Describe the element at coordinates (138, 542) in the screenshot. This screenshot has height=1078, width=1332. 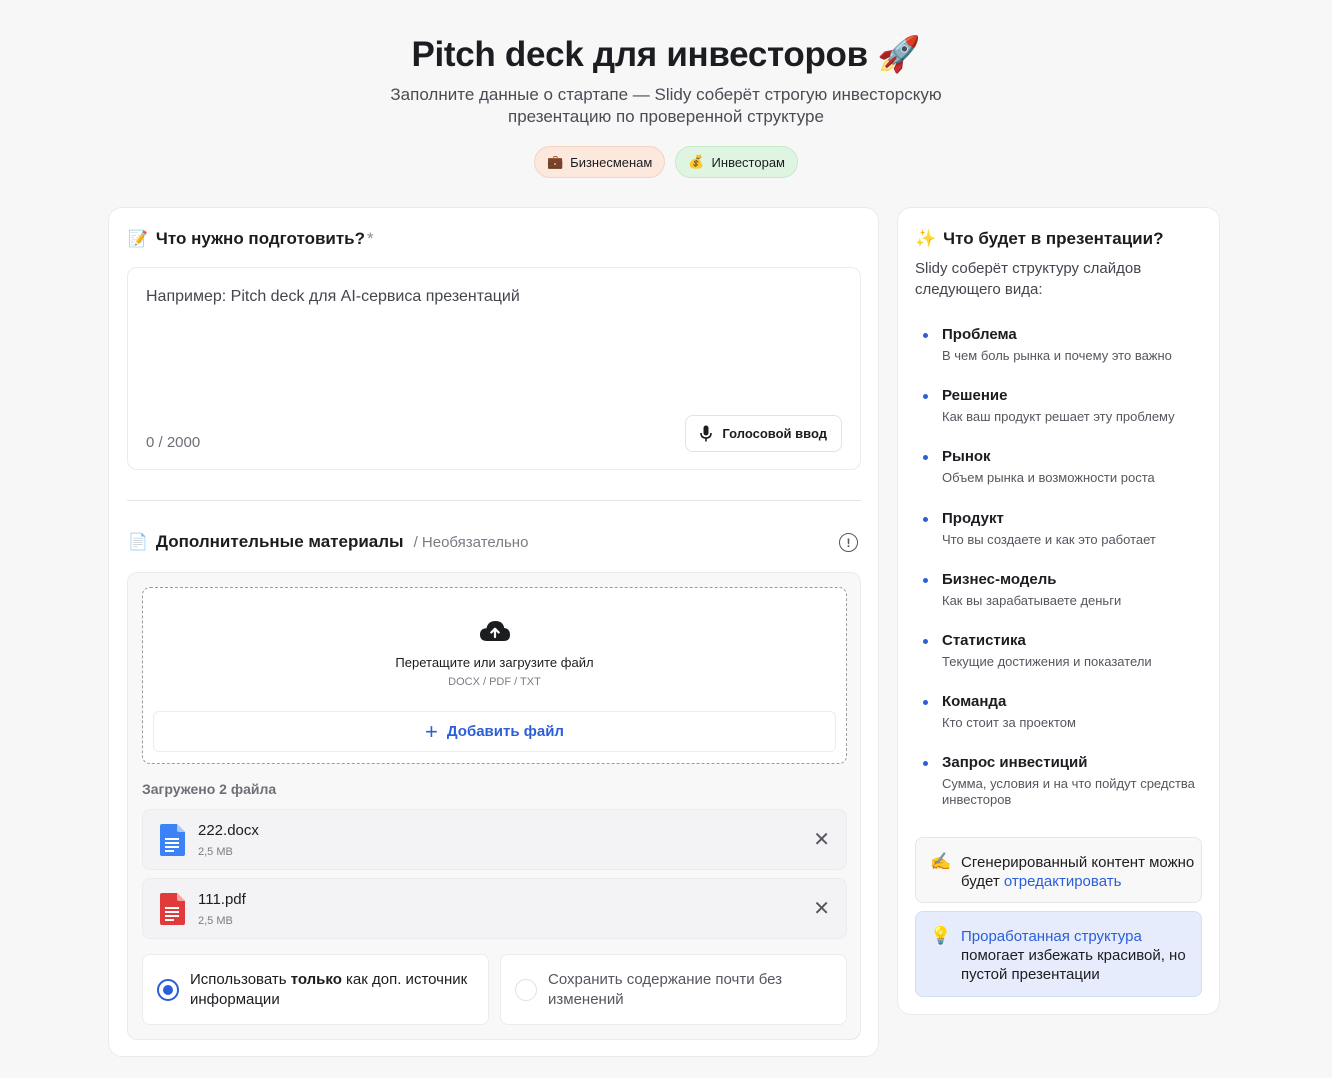
I see `page-icon: 📄` at that location.